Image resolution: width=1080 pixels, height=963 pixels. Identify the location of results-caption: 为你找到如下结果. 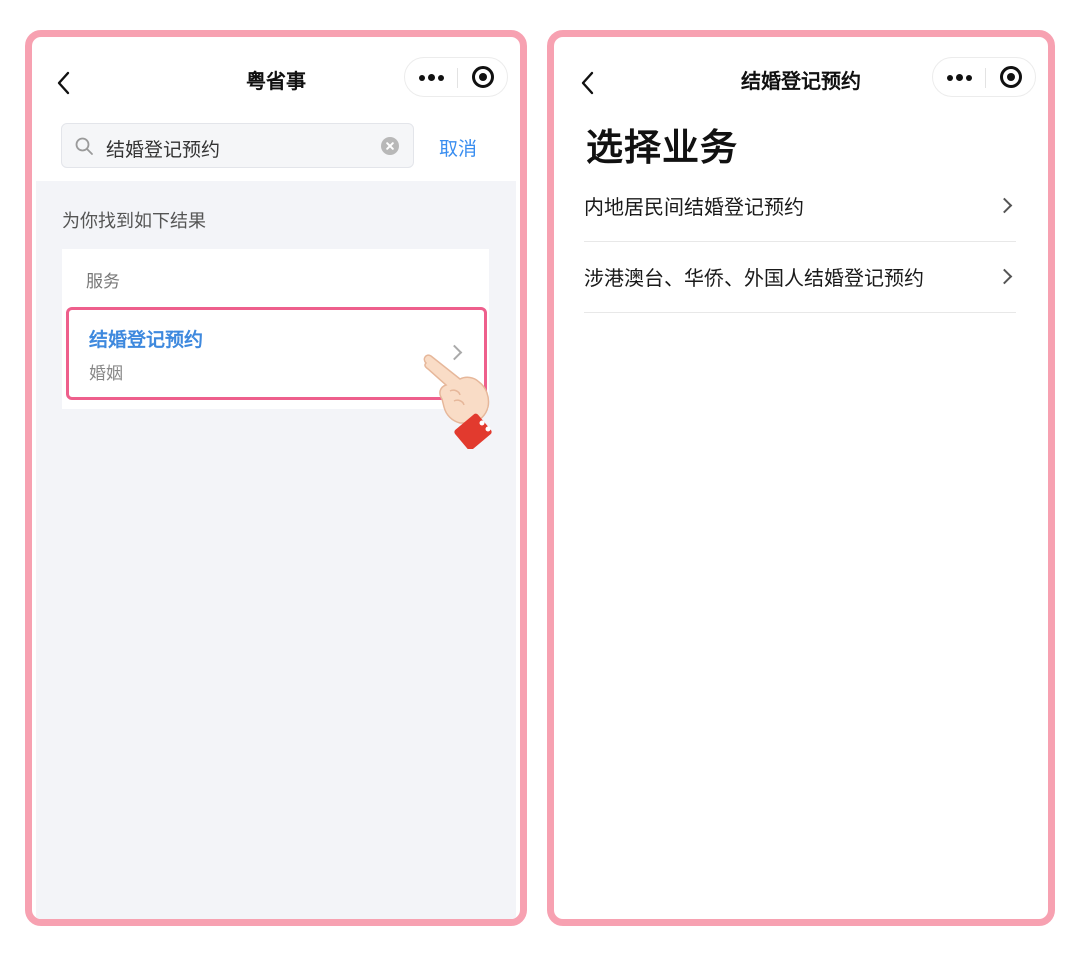
(134, 221).